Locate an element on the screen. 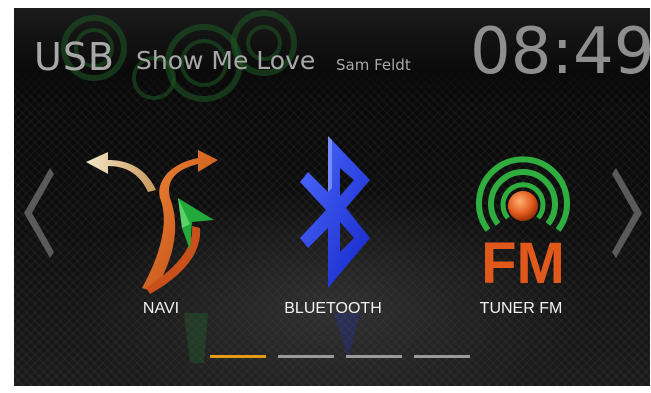 The width and height of the screenshot is (651, 393). app-label-tuner-fm: TUNER FM is located at coordinates (521, 308).